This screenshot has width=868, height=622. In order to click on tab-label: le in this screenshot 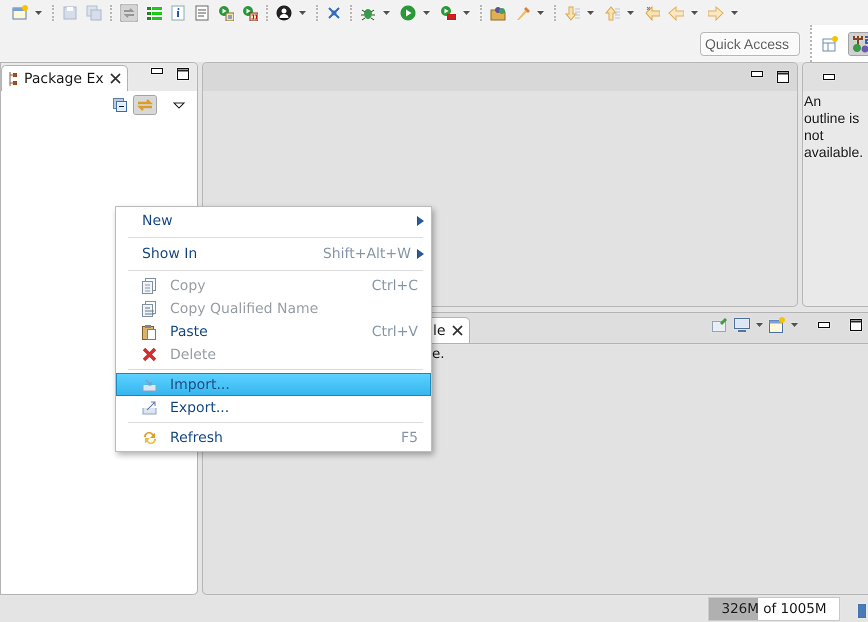, I will do `click(439, 330)`.